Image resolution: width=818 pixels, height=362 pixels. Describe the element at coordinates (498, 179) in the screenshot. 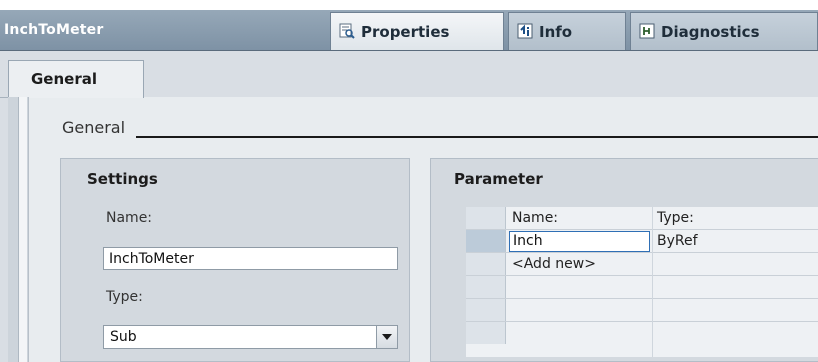

I see `parameter-title: Parameter` at that location.